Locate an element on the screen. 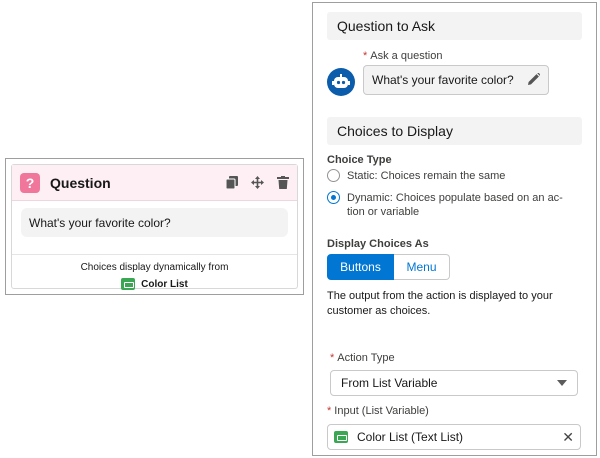 Image resolution: width=600 pixels, height=458 pixels. choice-static-option: Static: Choices remain the same is located at coordinates (416, 176).